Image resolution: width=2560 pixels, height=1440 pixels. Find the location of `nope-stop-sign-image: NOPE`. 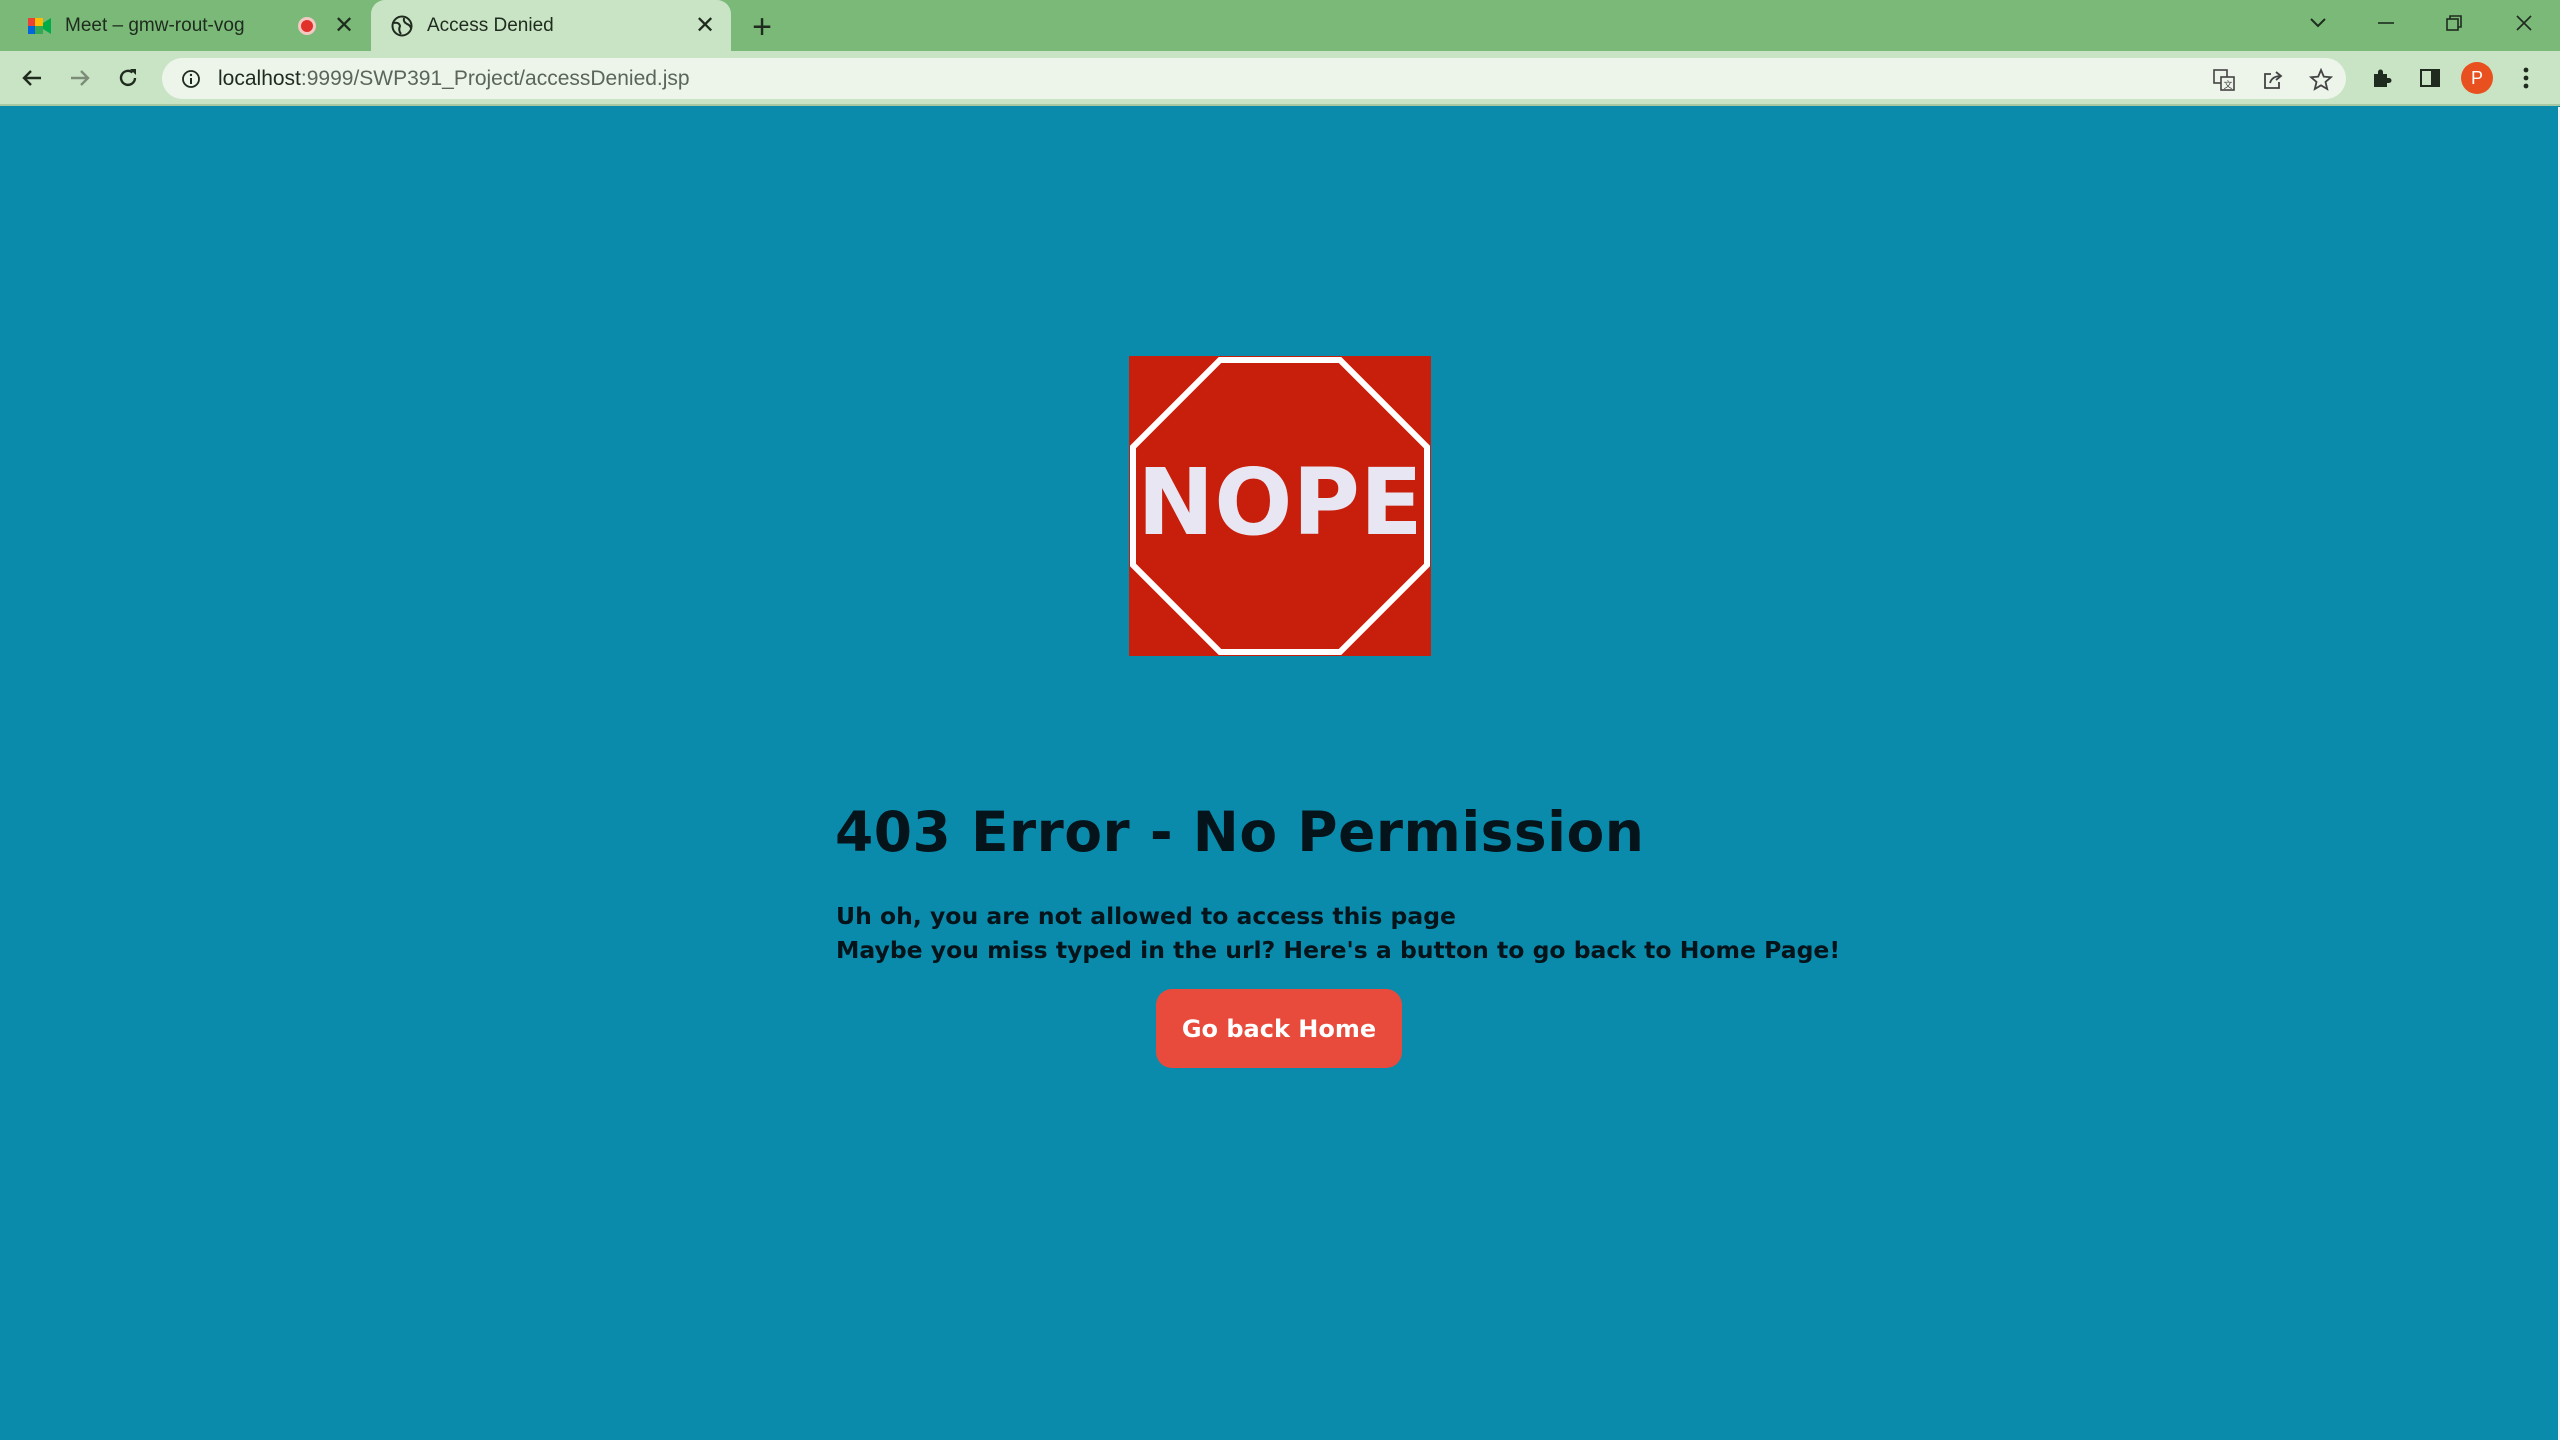

nope-stop-sign-image: NOPE is located at coordinates (1280, 506).